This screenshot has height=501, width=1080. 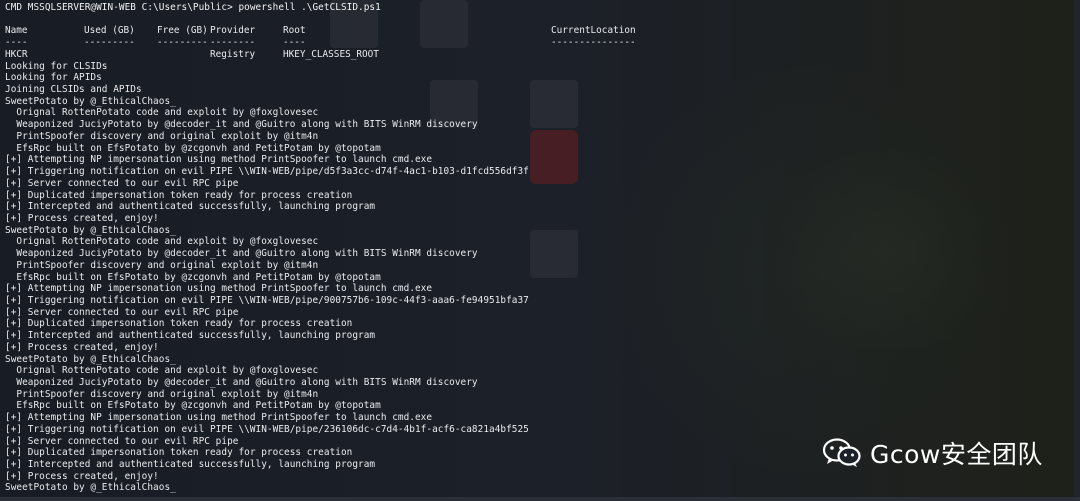 What do you see at coordinates (233, 31) in the screenshot?
I see `col-provider-header: Provider` at bounding box center [233, 31].